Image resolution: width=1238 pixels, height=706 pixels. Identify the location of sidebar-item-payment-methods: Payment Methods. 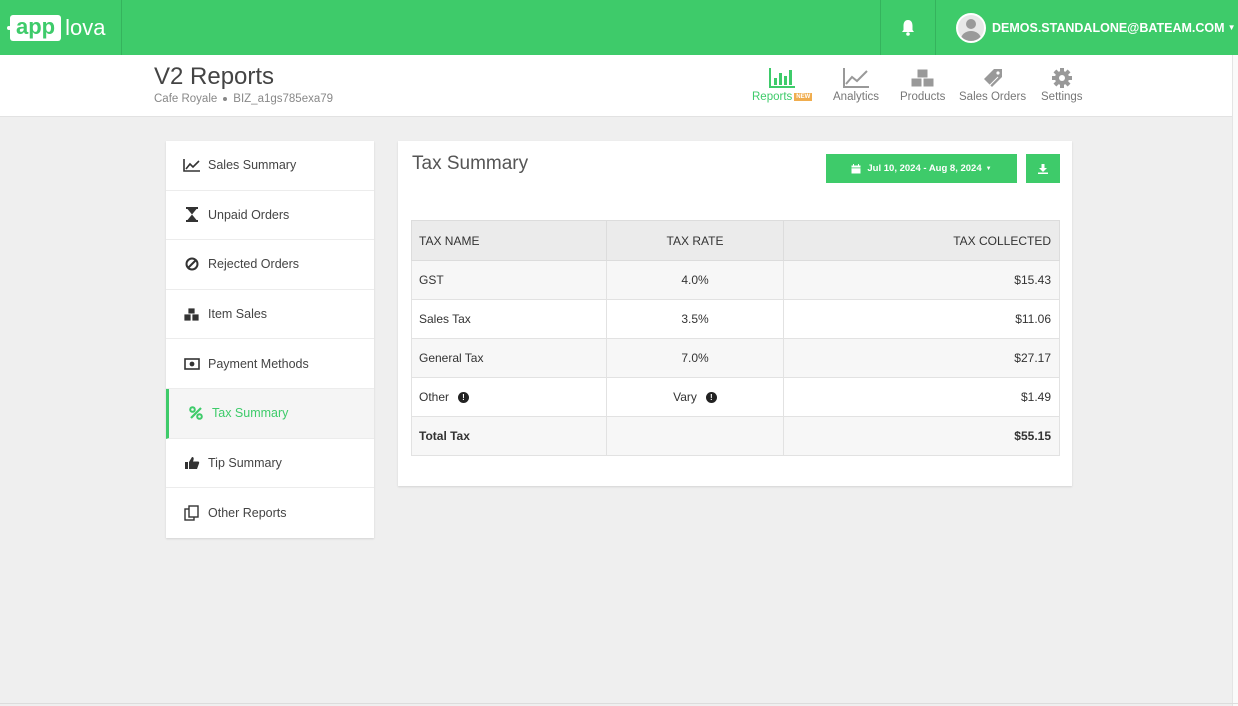
(270, 364).